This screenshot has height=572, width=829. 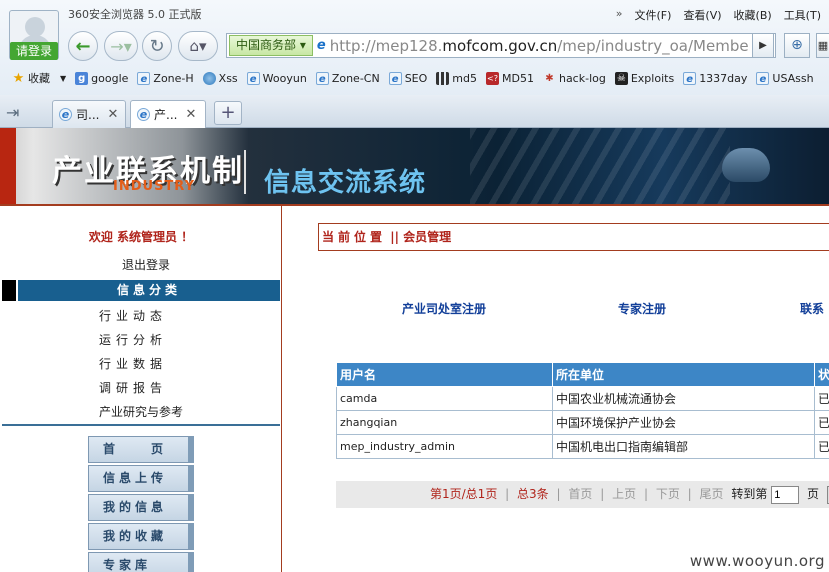 I want to click on globe-icon, so click(x=209, y=78).